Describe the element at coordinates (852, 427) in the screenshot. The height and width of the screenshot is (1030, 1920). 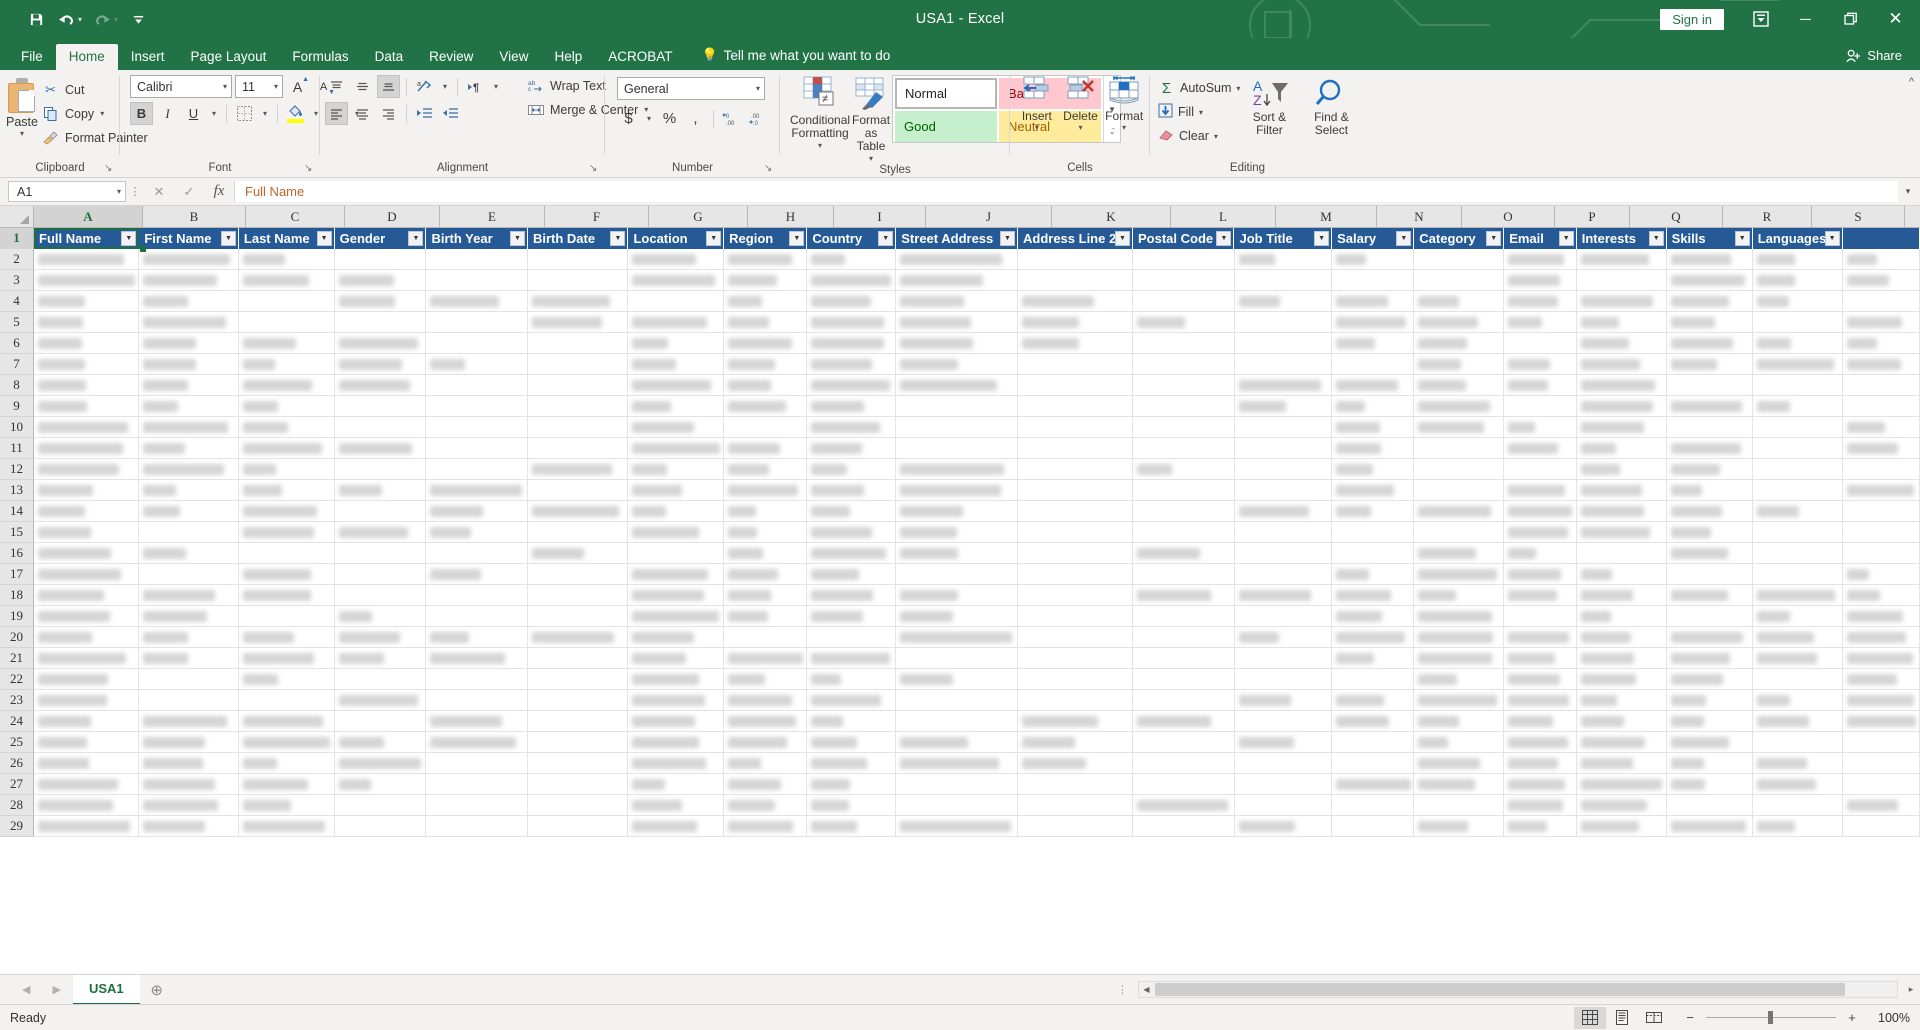
I see `cell-I10` at that location.